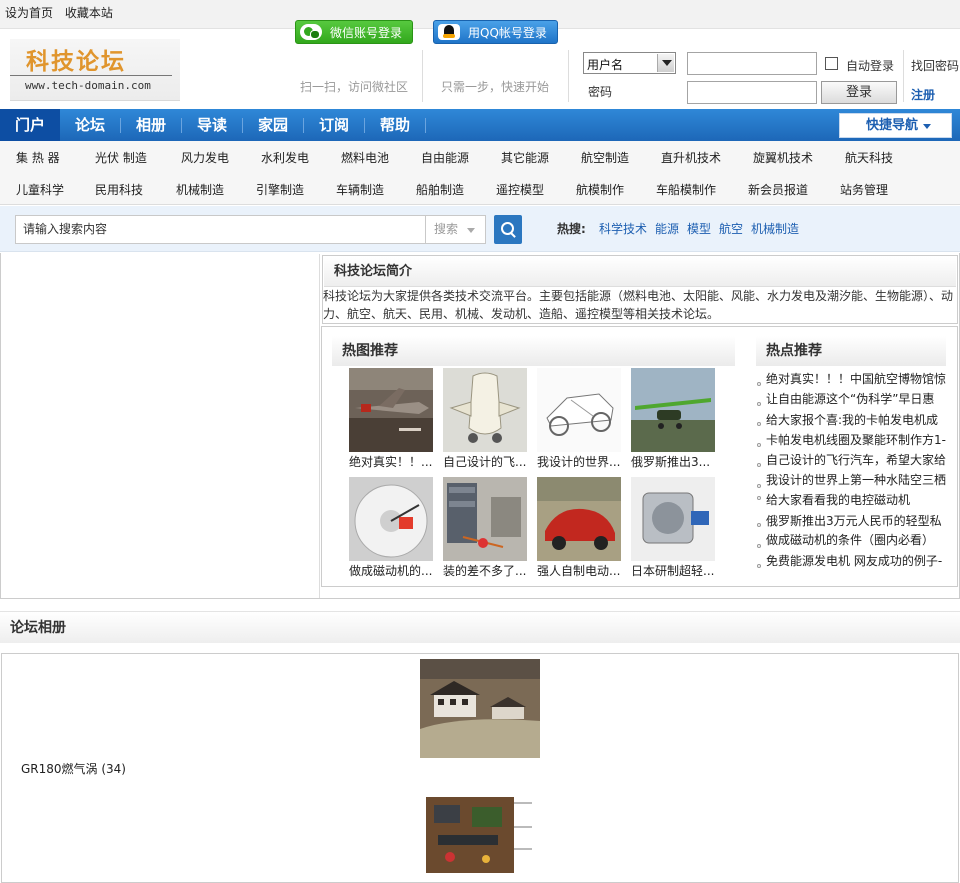  What do you see at coordinates (857, 479) in the screenshot?
I see `hot-topic-link: 我设计的世界上第一种水陆空三栖` at bounding box center [857, 479].